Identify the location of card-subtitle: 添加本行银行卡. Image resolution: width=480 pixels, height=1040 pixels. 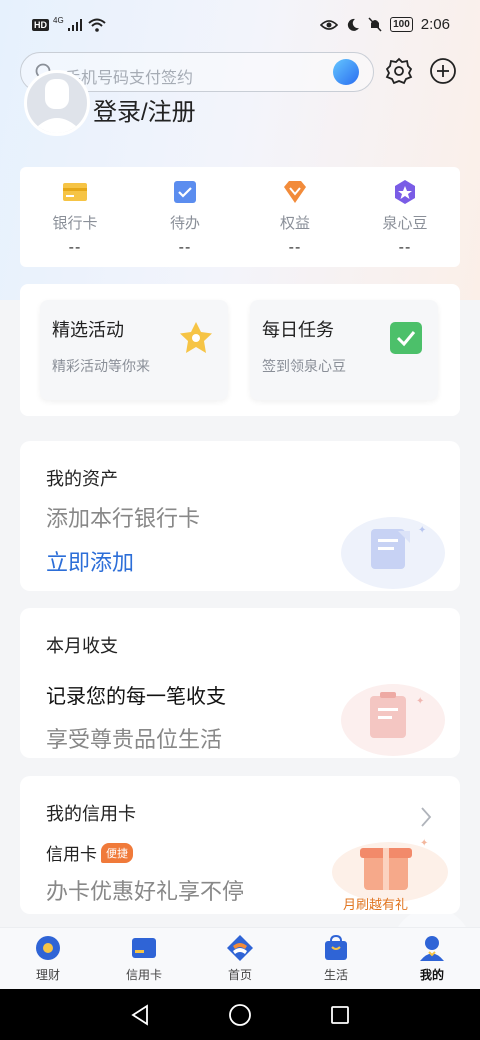
(123, 518).